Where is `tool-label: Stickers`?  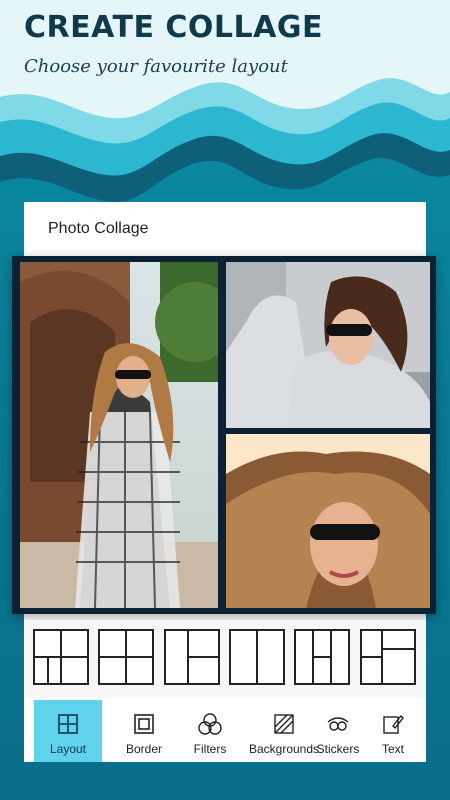 tool-label: Stickers is located at coordinates (338, 749).